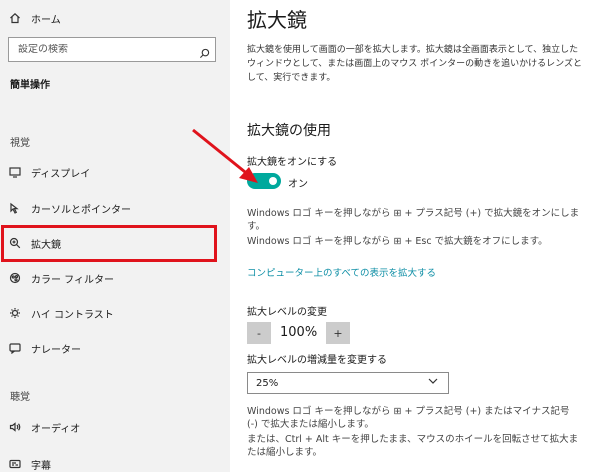 The width and height of the screenshot is (593, 472). I want to click on category-hearing: 聴覚, so click(20, 397).